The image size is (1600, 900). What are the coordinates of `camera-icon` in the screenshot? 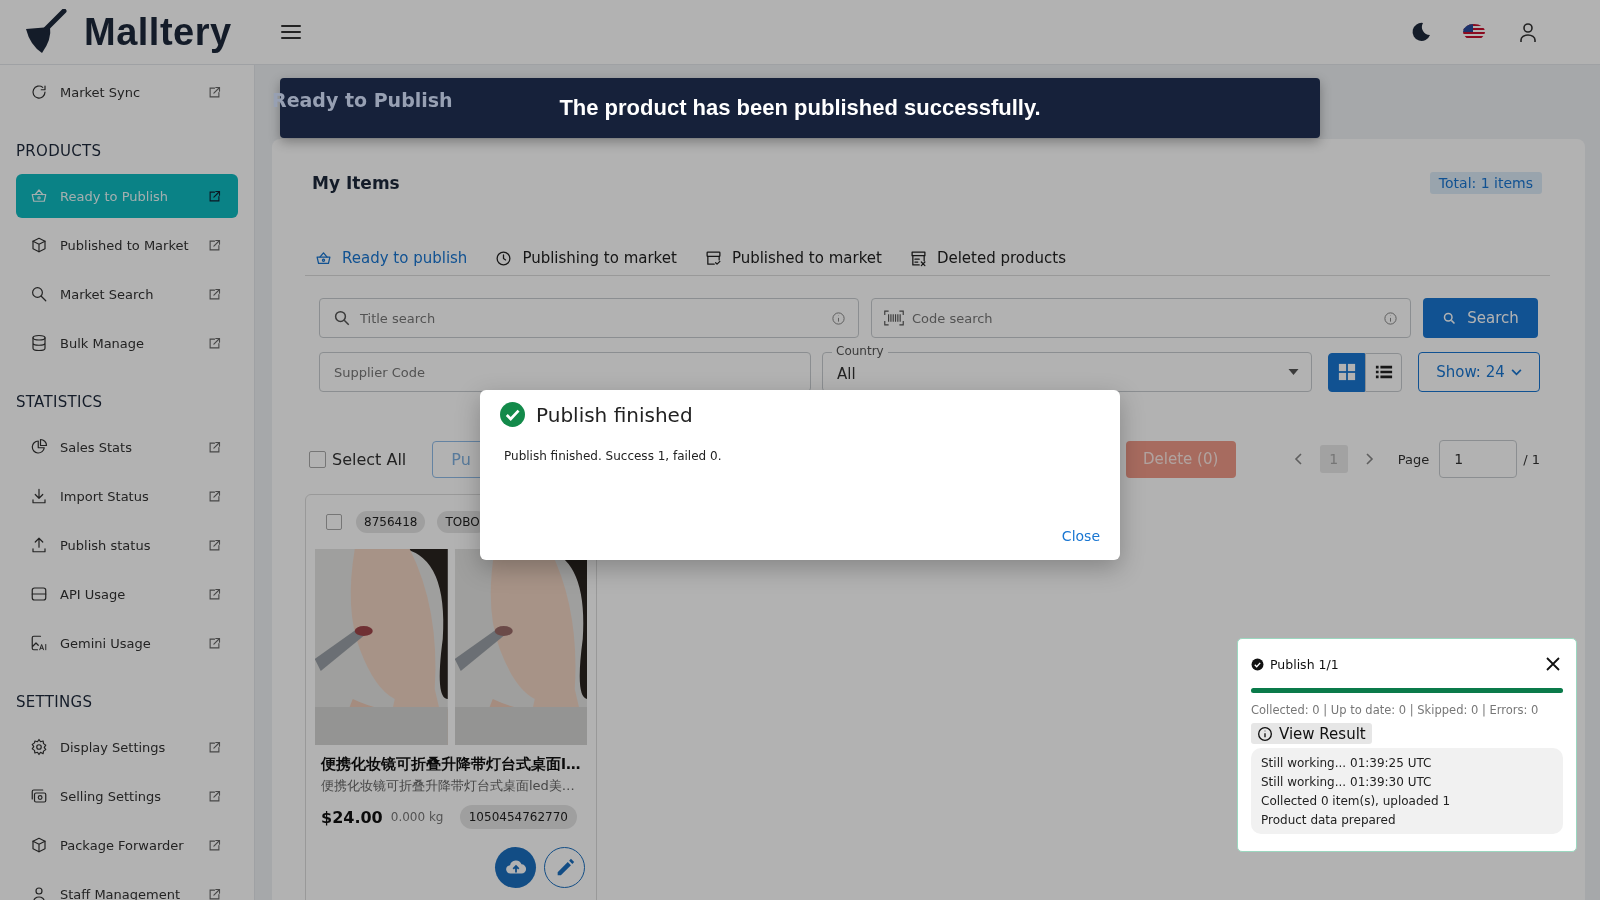 It's located at (39, 796).